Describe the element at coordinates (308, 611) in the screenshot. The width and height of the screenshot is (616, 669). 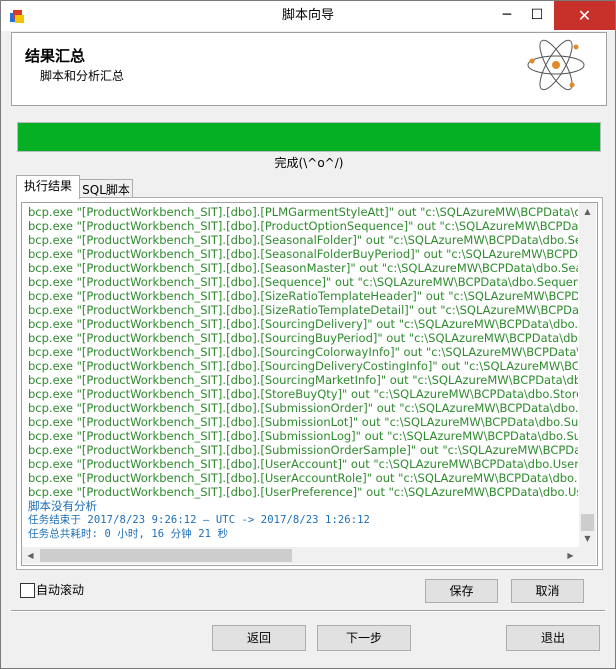
I see `divider` at that location.